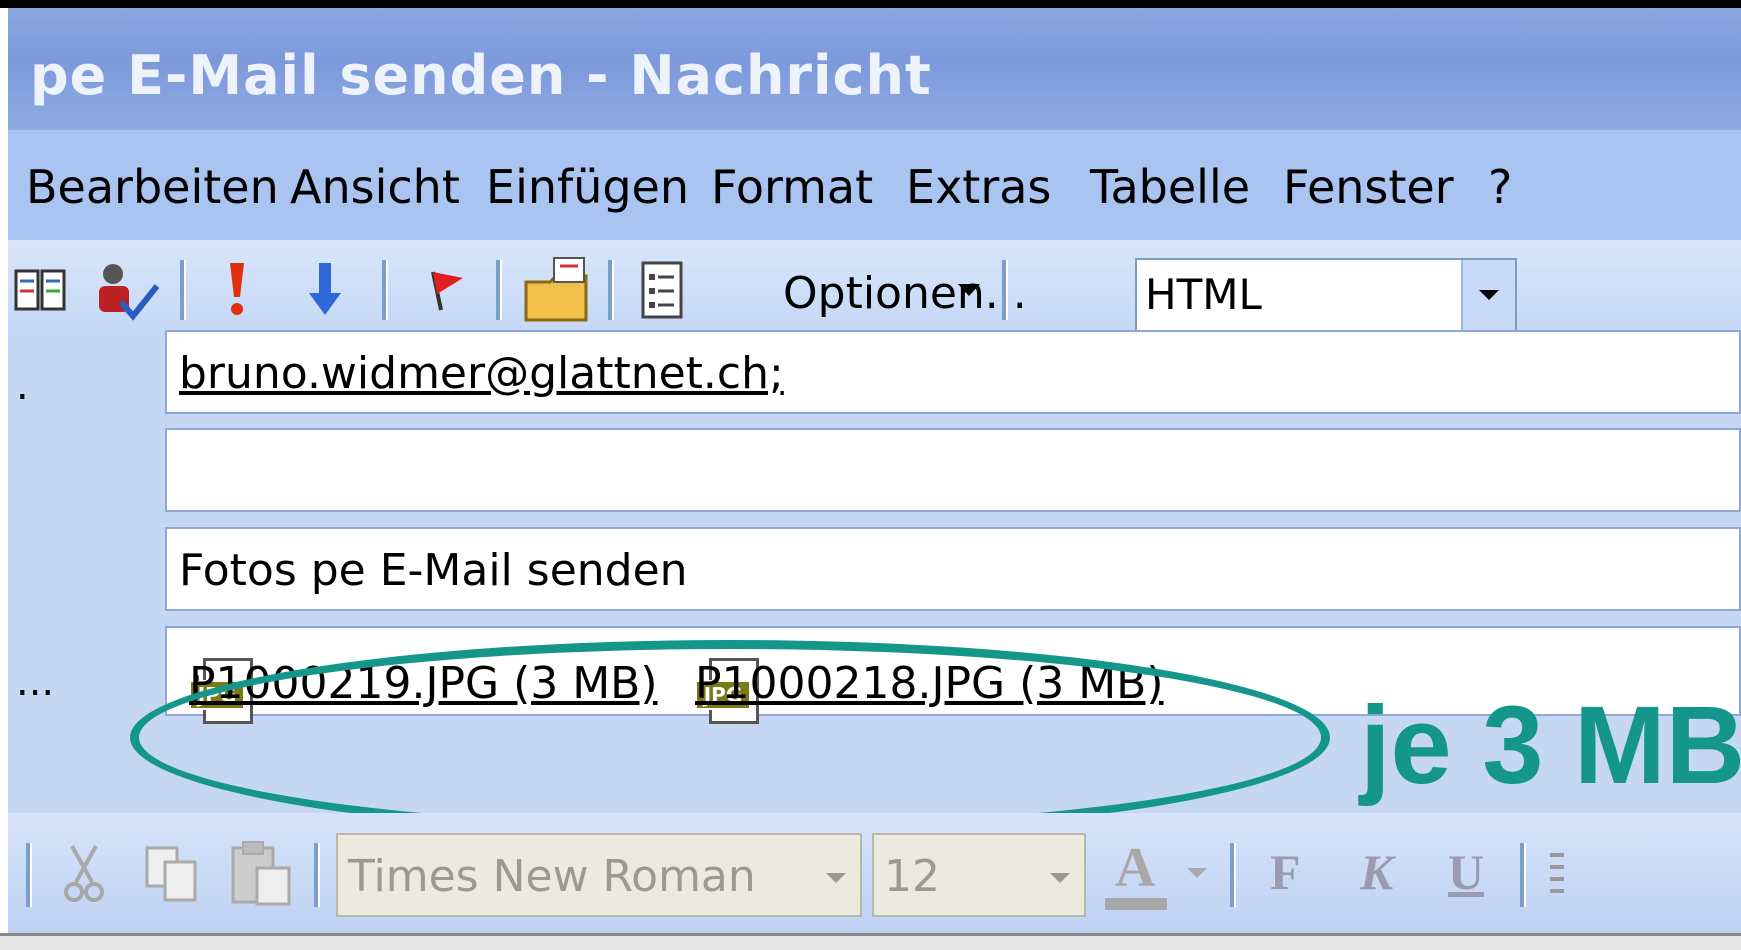  Describe the element at coordinates (587, 187) in the screenshot. I see `menu-einfuegen: Einfügen` at that location.